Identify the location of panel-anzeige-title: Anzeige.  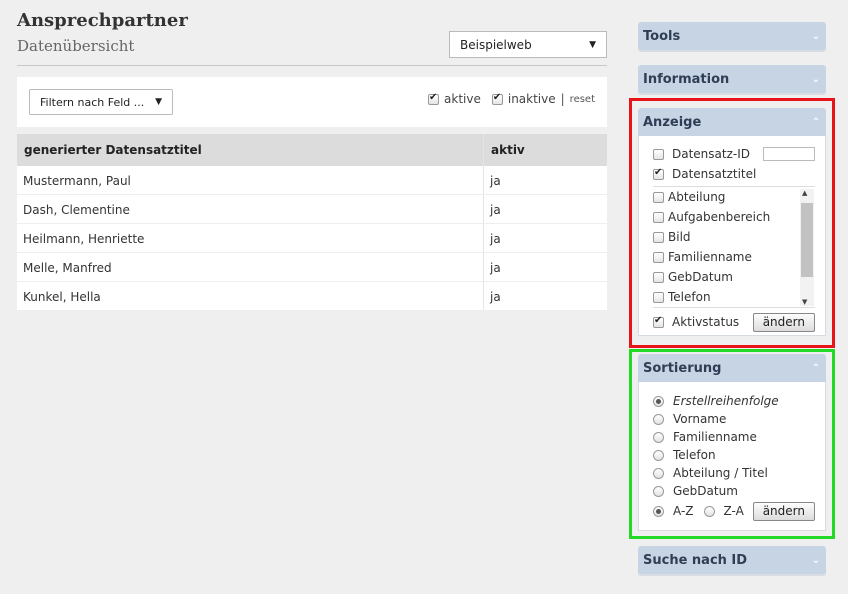
(672, 122).